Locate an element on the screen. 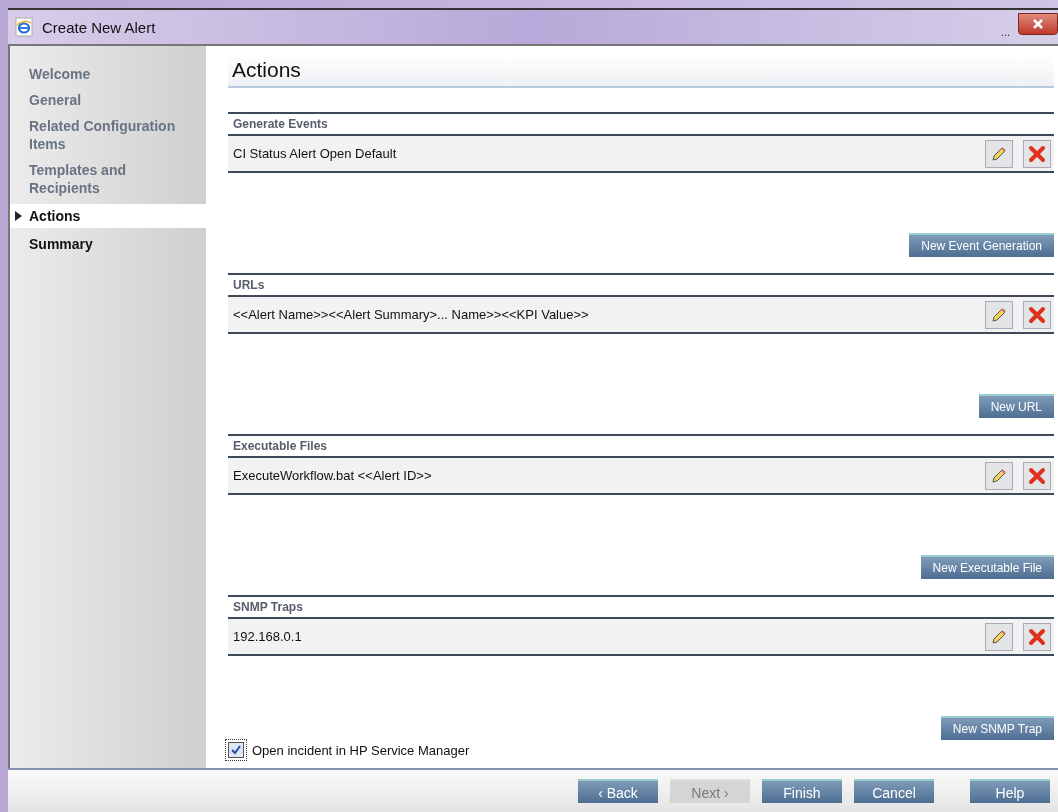 Image resolution: width=1058 pixels, height=812 pixels. sidebar-item: General is located at coordinates (108, 103).